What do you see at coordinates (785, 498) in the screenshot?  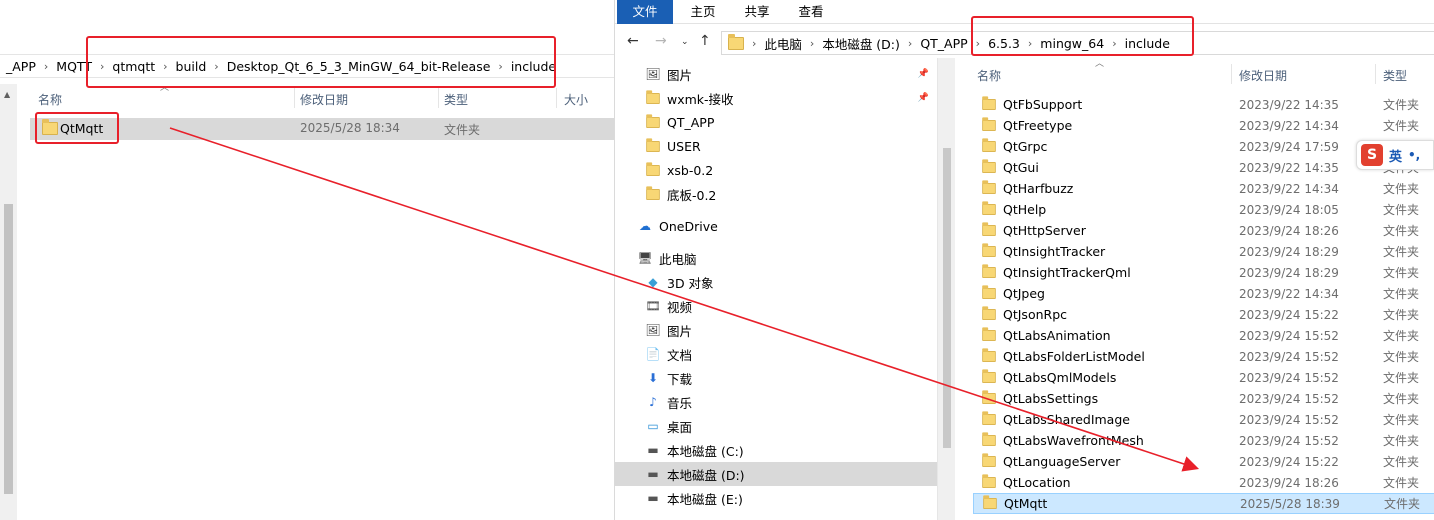 I see `nav-item: ▬ 本地磁盘 (E:)` at bounding box center [785, 498].